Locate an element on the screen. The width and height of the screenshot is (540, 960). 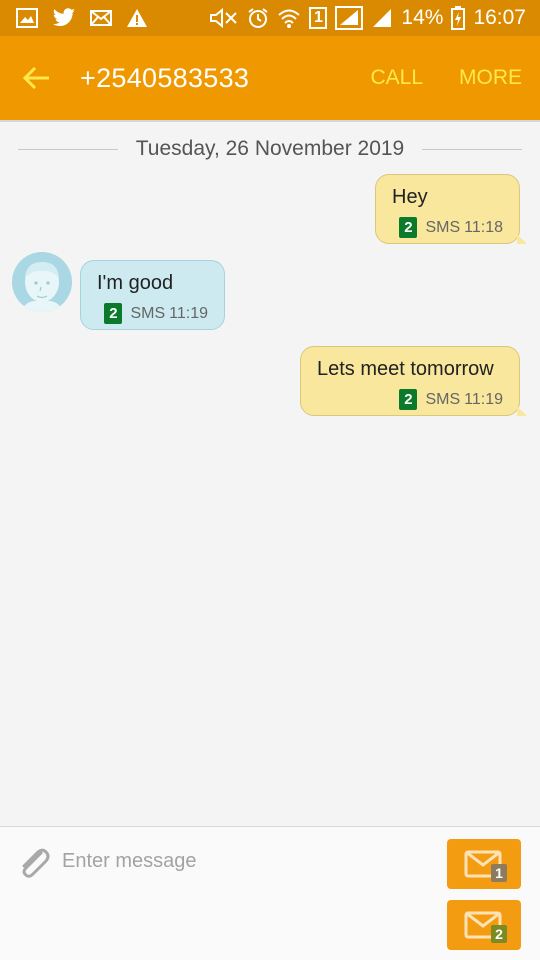
alarm-icon is located at coordinates (258, 18).